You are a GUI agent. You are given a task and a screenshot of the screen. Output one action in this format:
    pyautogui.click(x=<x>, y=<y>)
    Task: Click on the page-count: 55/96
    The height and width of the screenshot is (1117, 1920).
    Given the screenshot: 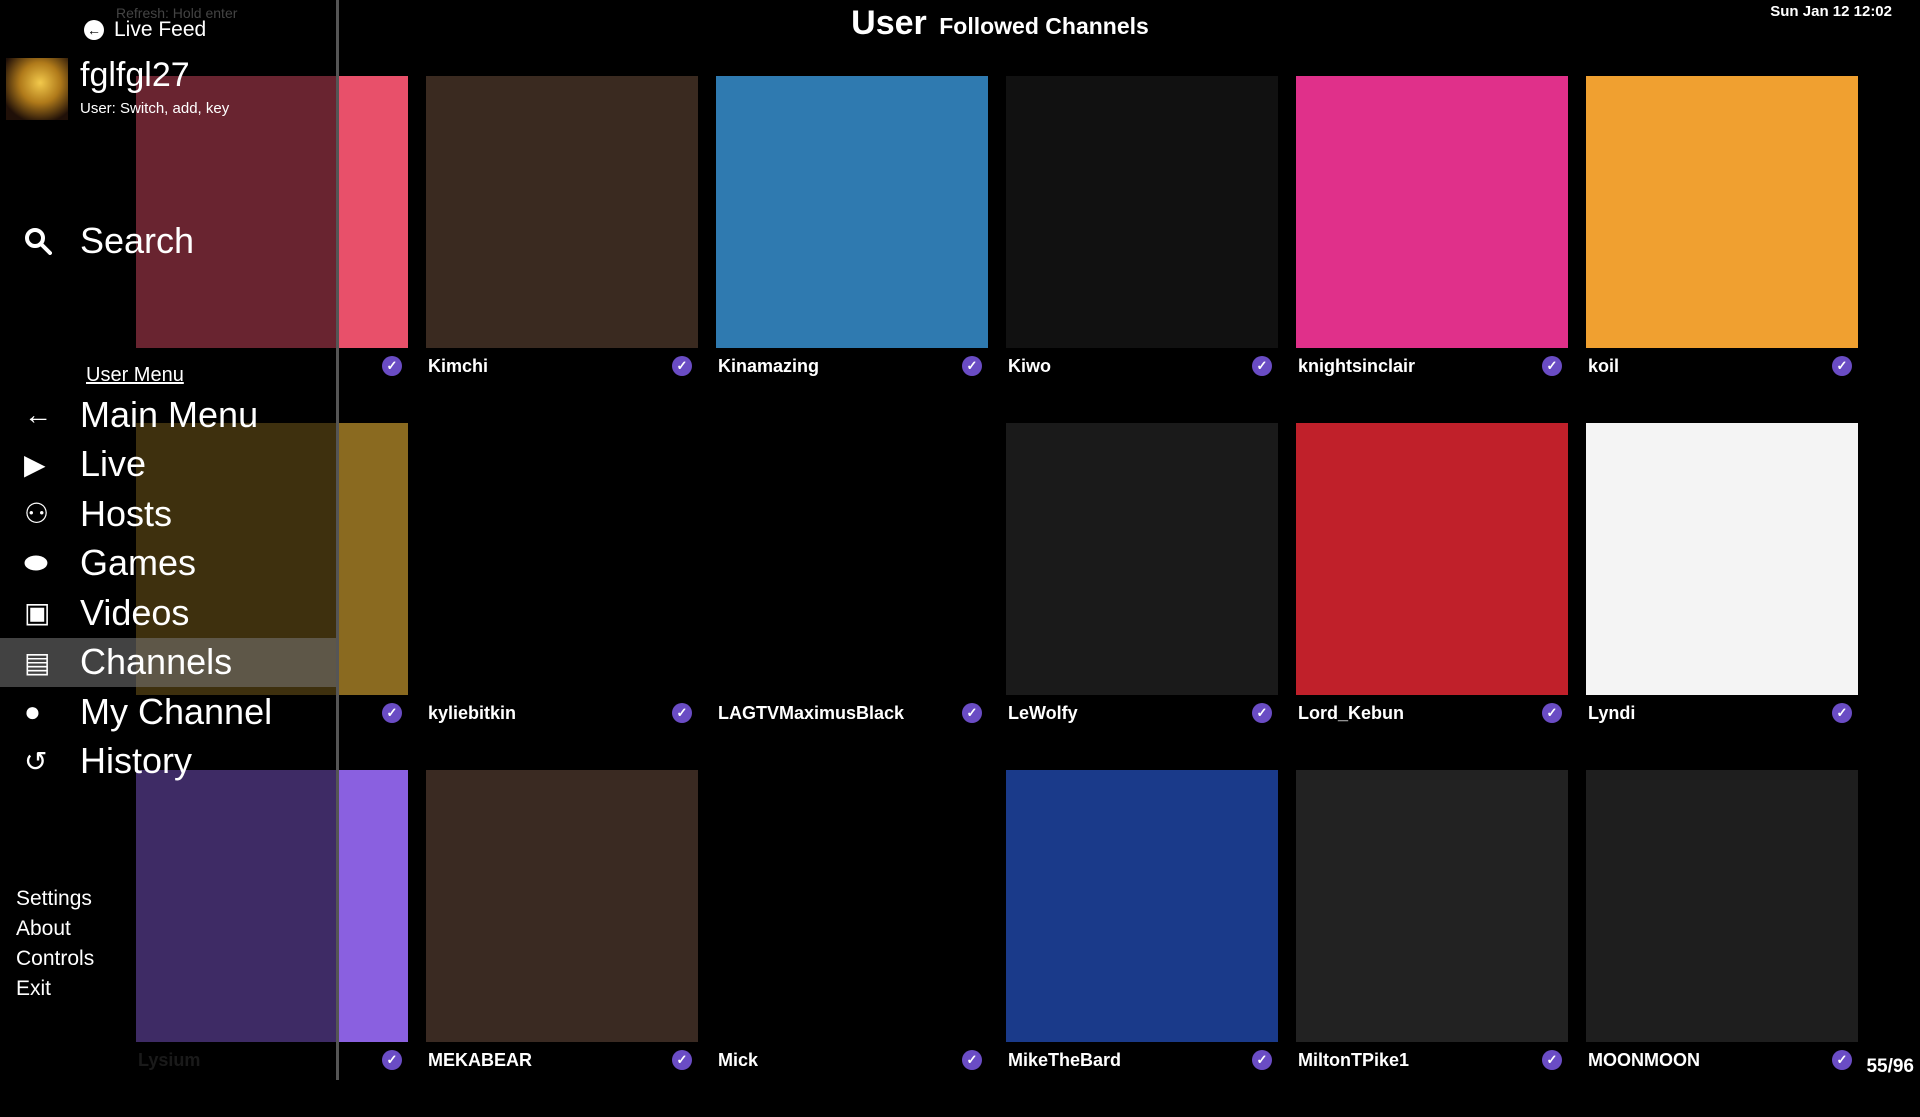 What is the action you would take?
    pyautogui.click(x=1890, y=1066)
    